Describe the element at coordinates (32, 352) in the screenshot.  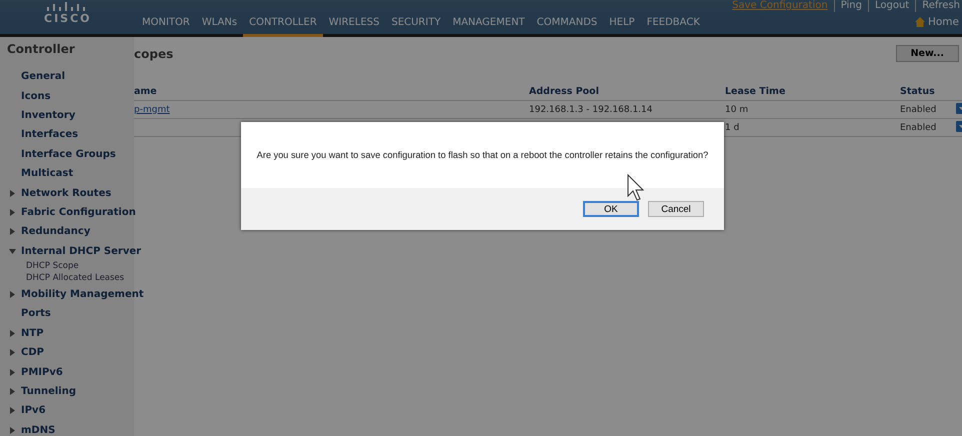
I see `sidebar-item: CDP` at that location.